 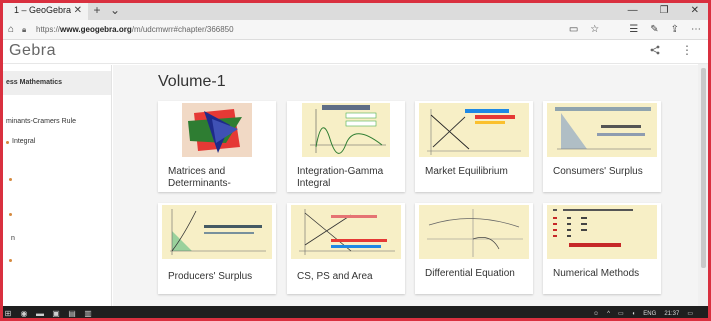 I want to click on card-producers-surplus: Producers' Surplus, so click(x=217, y=248).